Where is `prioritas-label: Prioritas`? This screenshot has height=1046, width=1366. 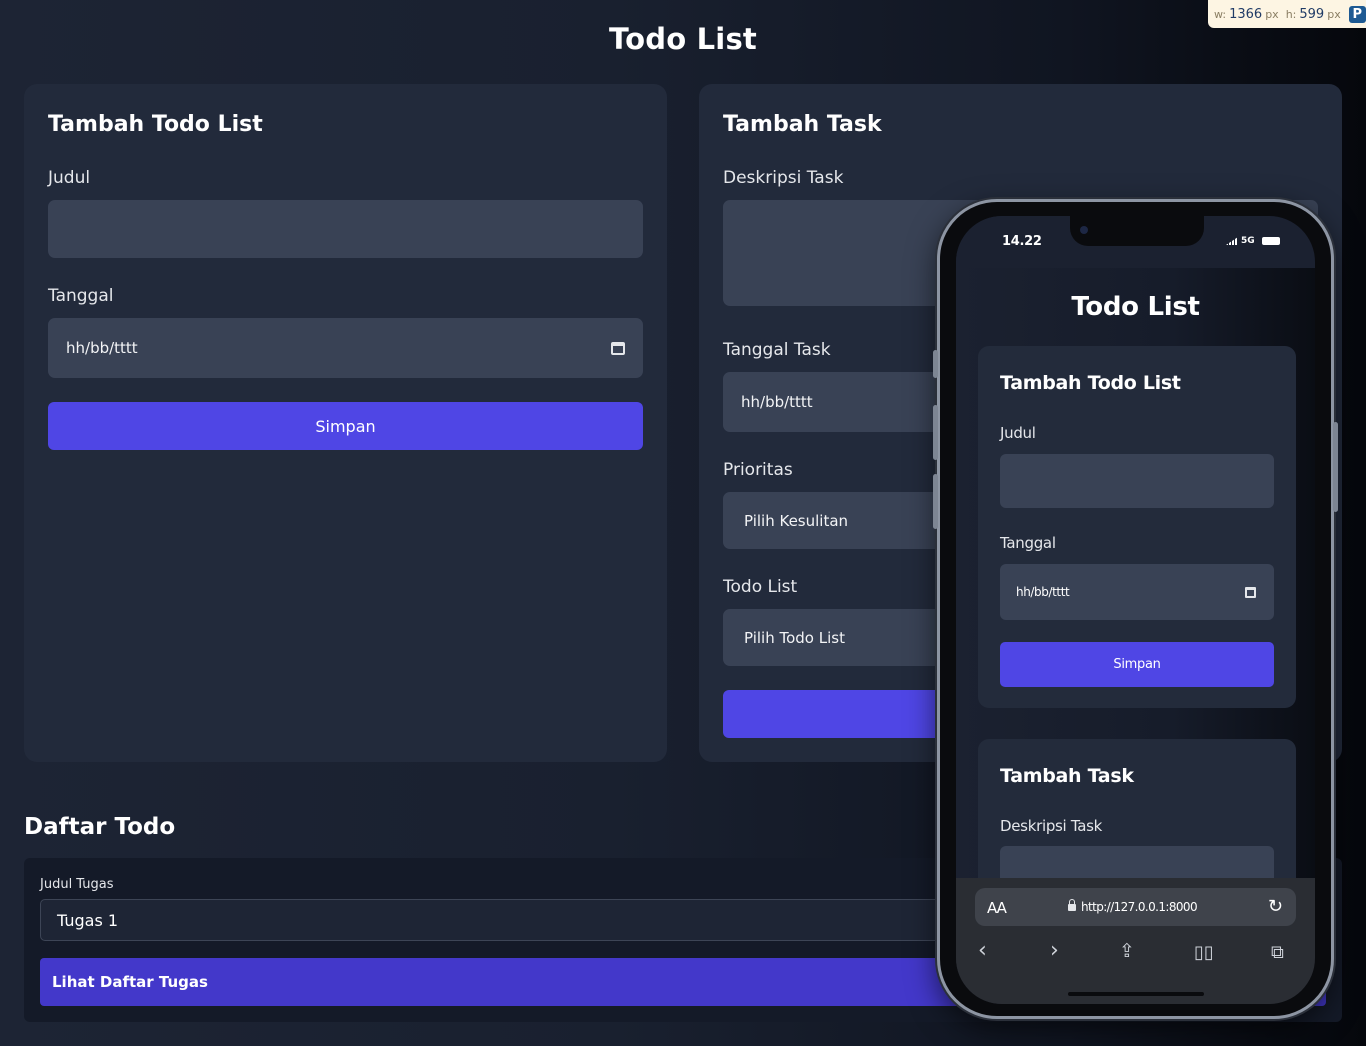 prioritas-label: Prioritas is located at coordinates (758, 470).